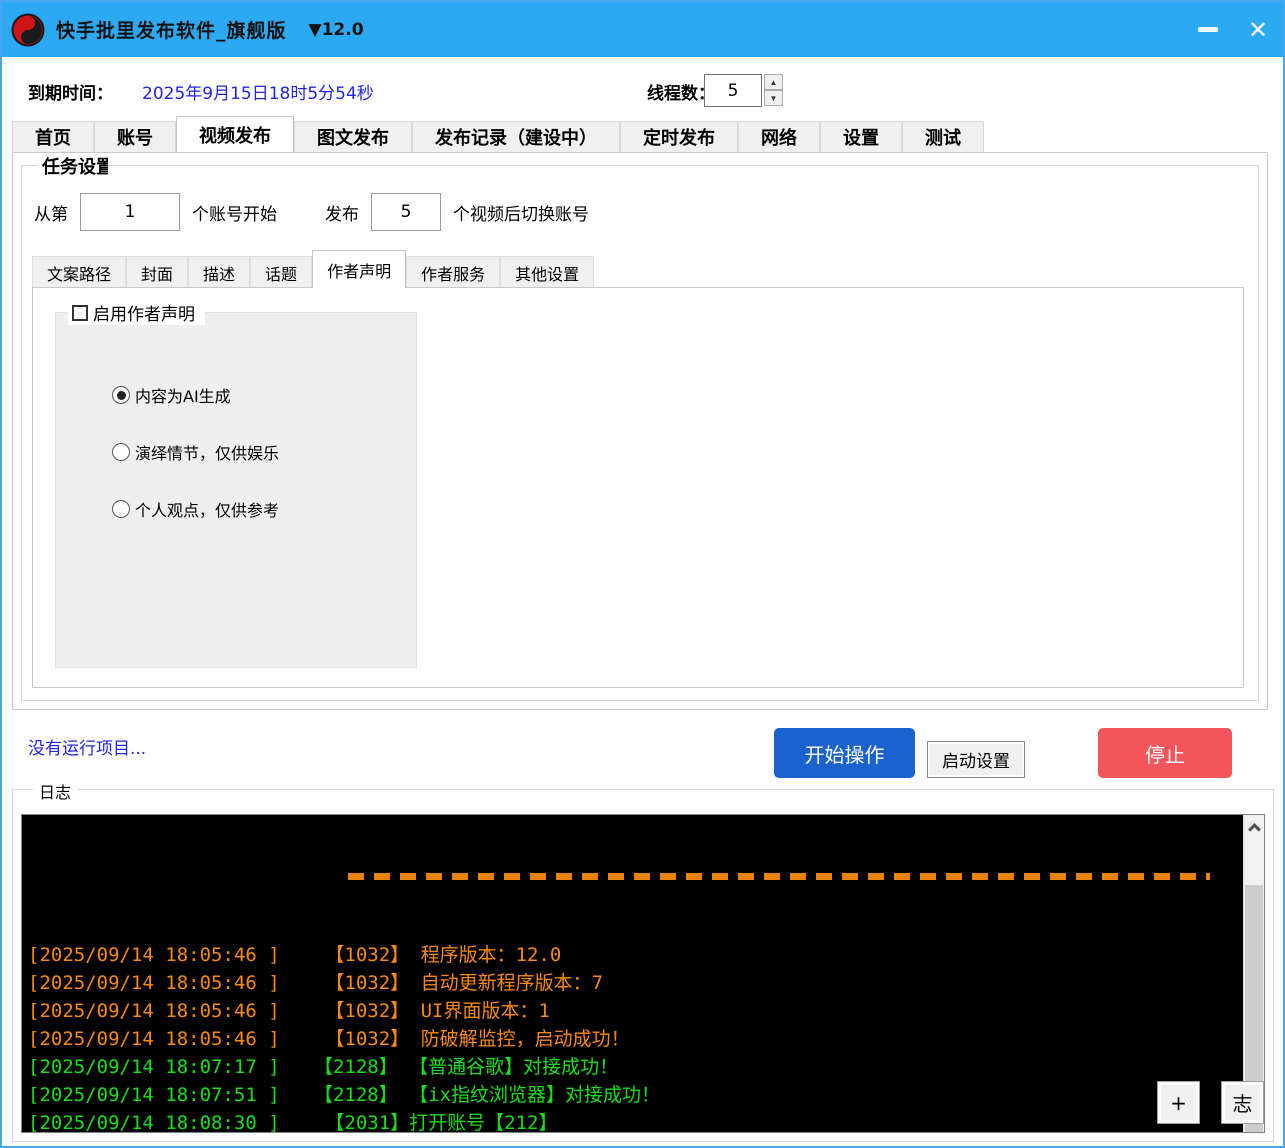 The height and width of the screenshot is (1148, 1285). Describe the element at coordinates (236, 484) in the screenshot. I see `author-declaration-group: 启用作者声明 内容为AI生成演绎情节，仅供娱乐 个人观点，仅供参考` at that location.